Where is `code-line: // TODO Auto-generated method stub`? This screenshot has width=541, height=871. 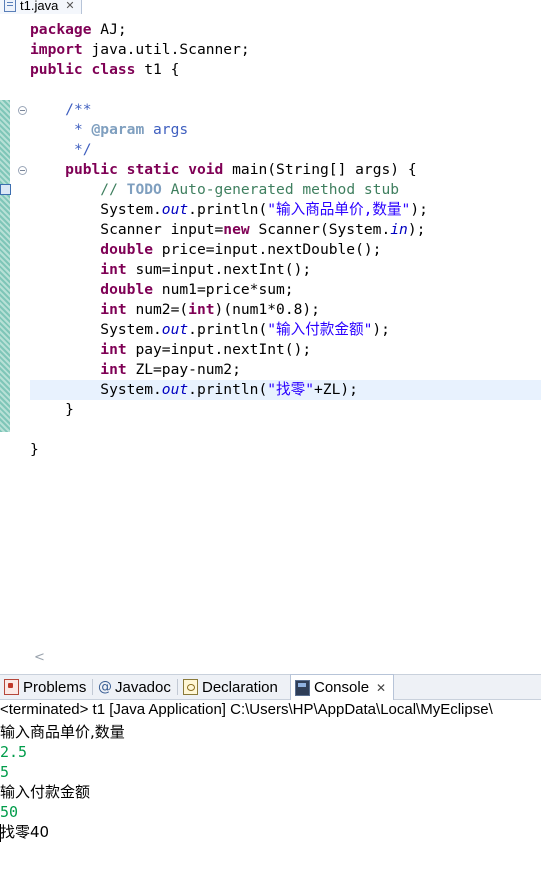 code-line: // TODO Auto-generated method stub is located at coordinates (285, 190).